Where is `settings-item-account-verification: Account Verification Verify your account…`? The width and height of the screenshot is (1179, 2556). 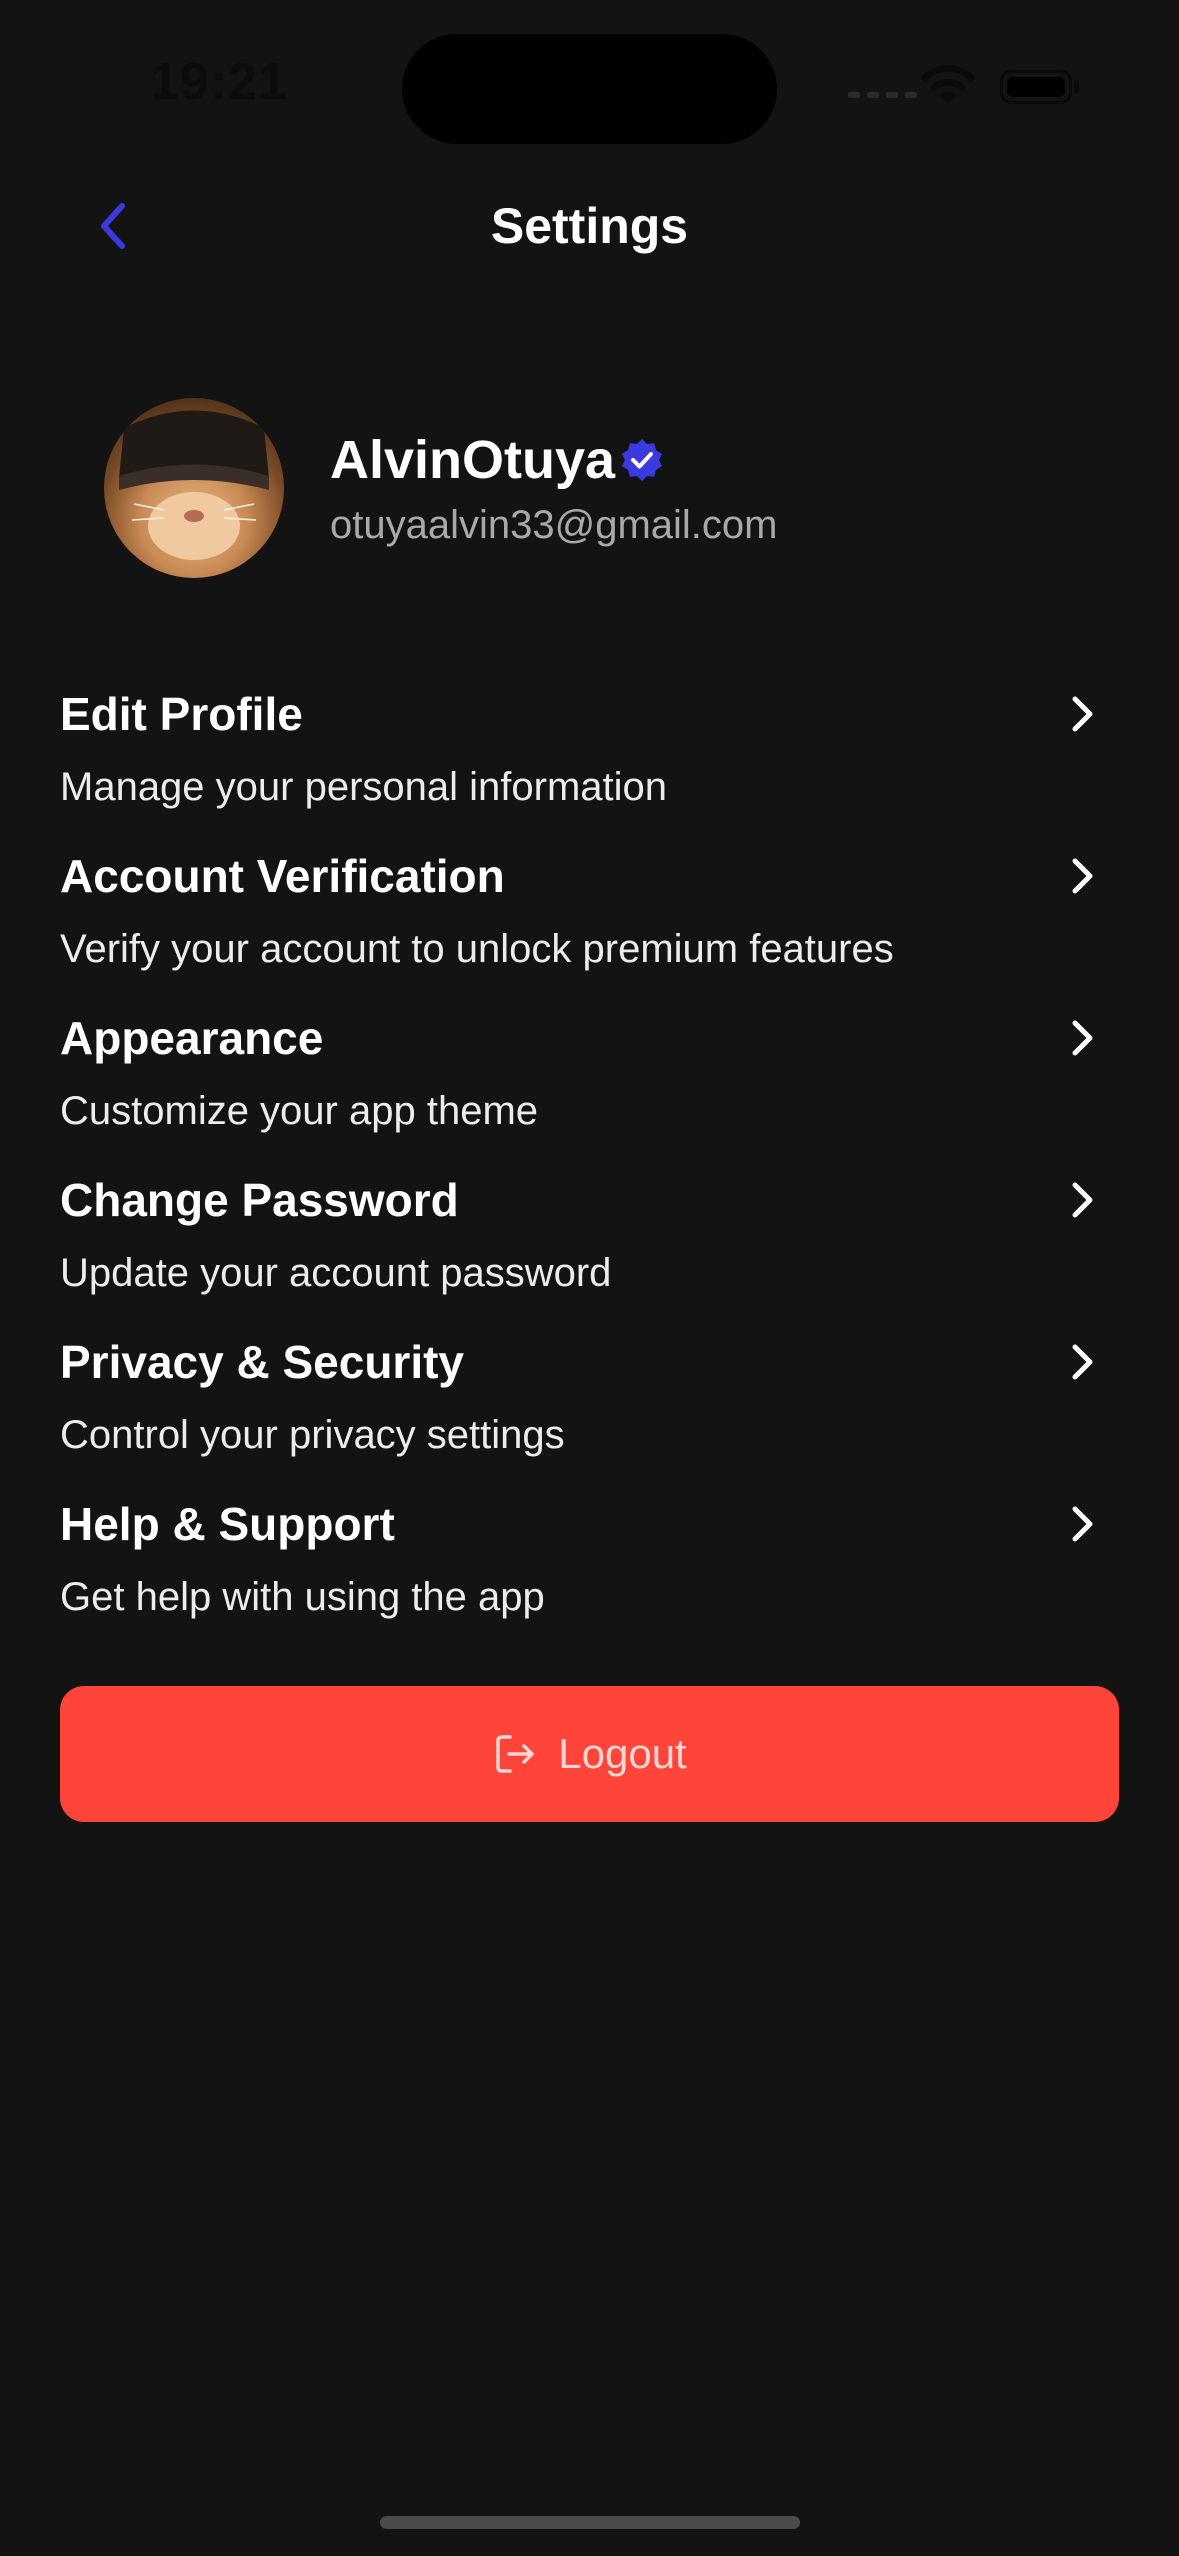
settings-item-account-verification: Account Verification Verify your account… is located at coordinates (590, 919).